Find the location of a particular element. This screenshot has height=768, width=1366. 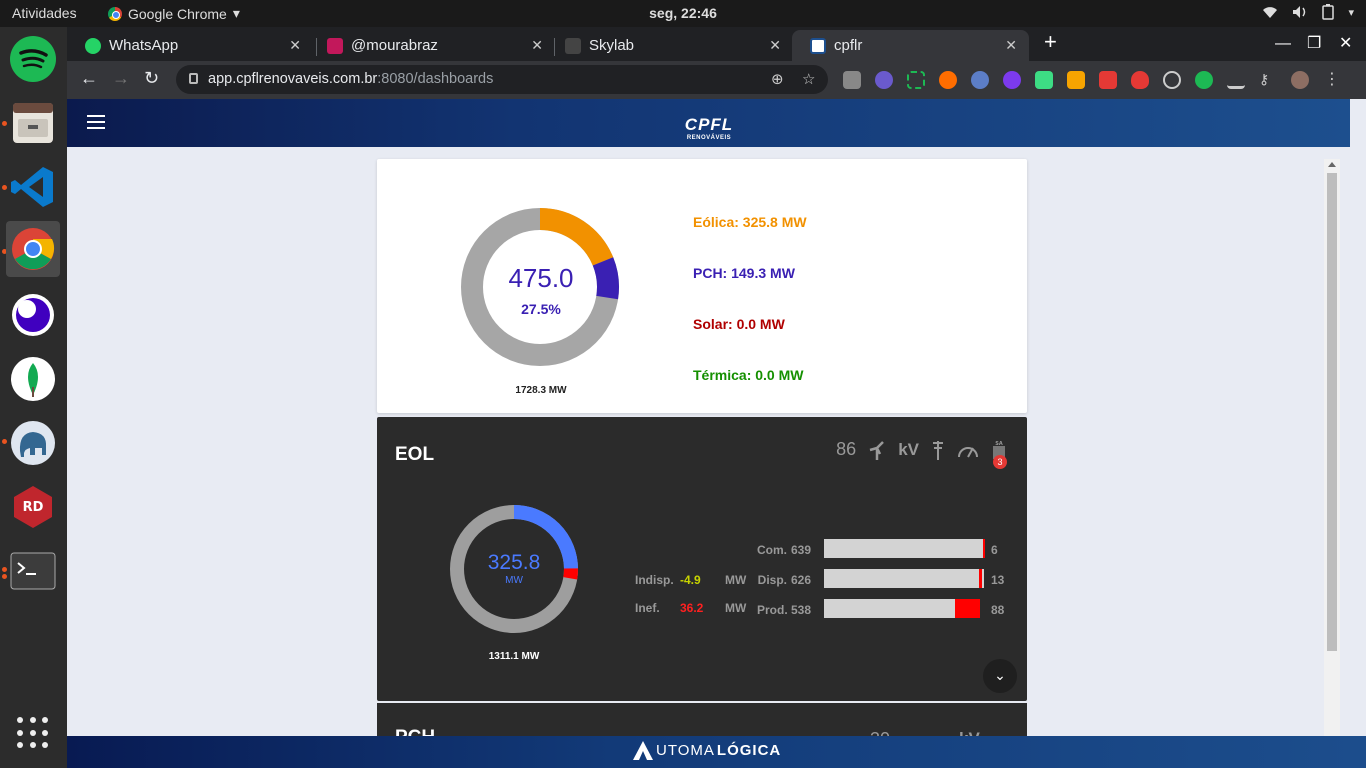

cpfl-logo: CPFL RENOVÁVEIS is located at coordinates (709, 121).